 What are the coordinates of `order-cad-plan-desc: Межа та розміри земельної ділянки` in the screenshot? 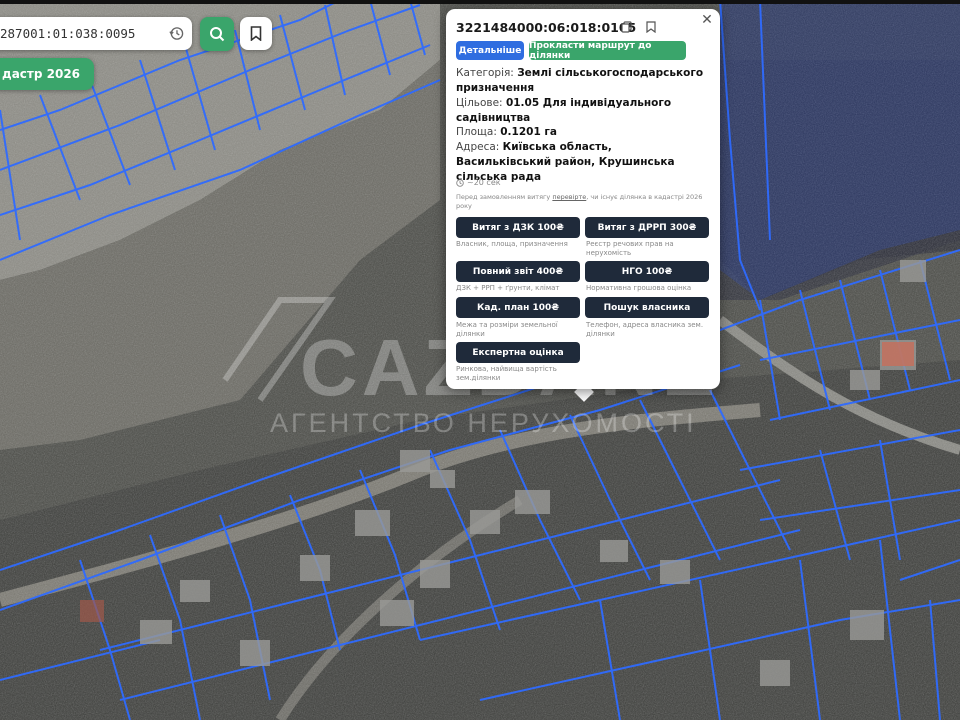 It's located at (507, 329).